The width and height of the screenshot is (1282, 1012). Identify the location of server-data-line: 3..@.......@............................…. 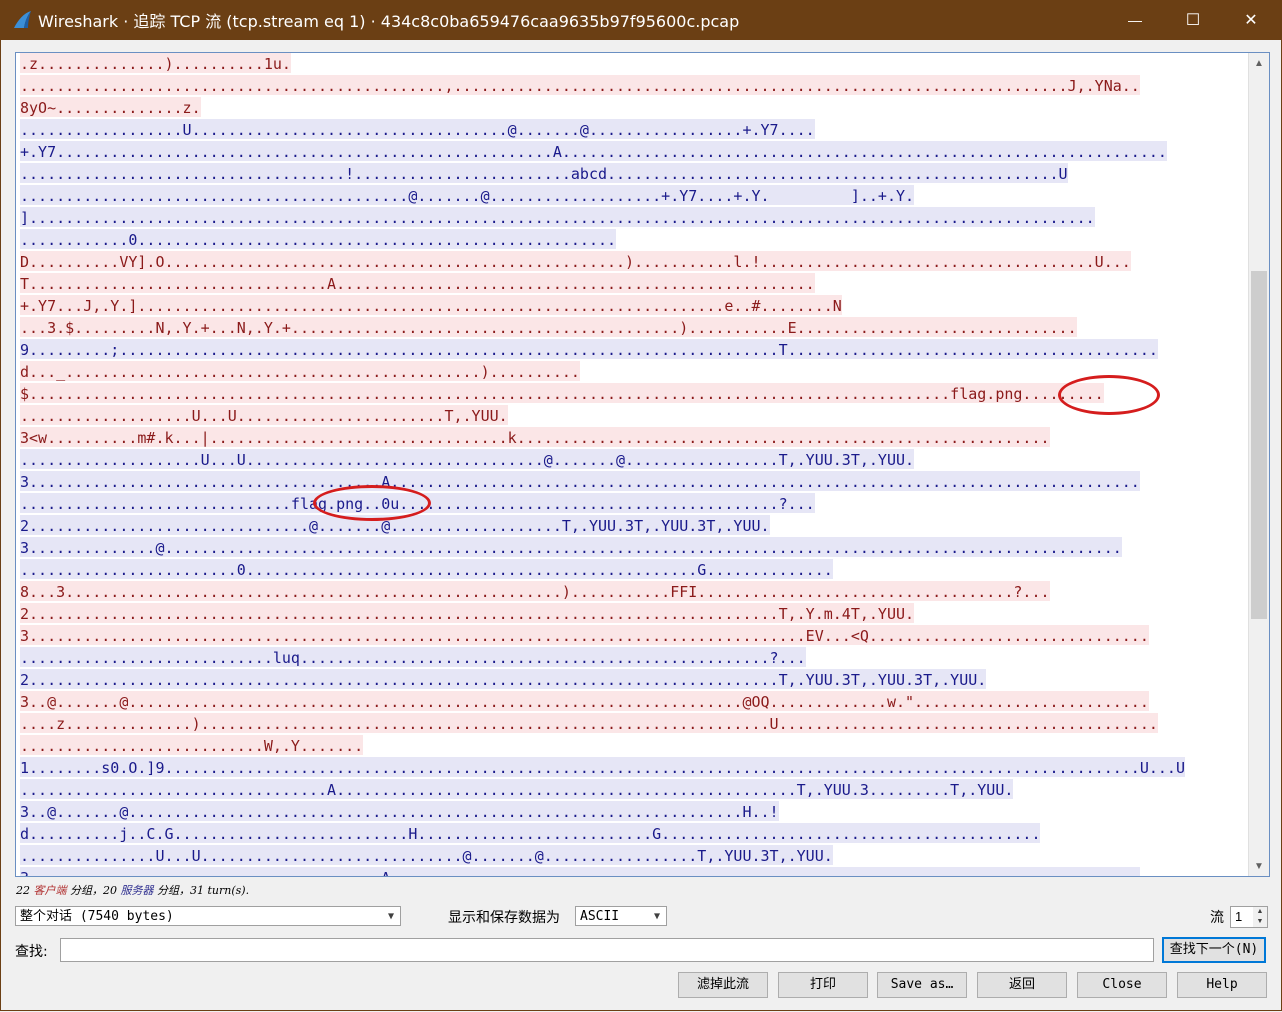
(632, 812).